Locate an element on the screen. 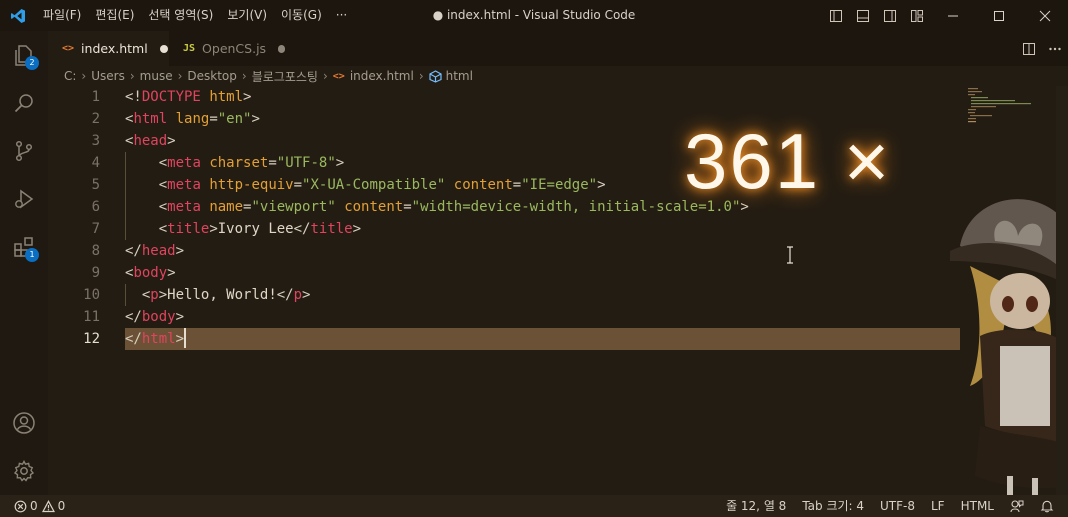  menu-selection: 선택 영역(S) is located at coordinates (180, 15).